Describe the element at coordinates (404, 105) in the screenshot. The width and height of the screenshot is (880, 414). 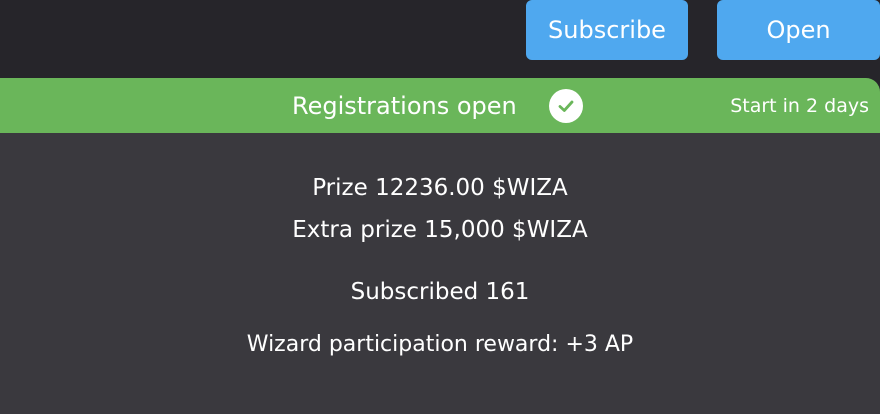
I see `registrations-status: Registrations open` at that location.